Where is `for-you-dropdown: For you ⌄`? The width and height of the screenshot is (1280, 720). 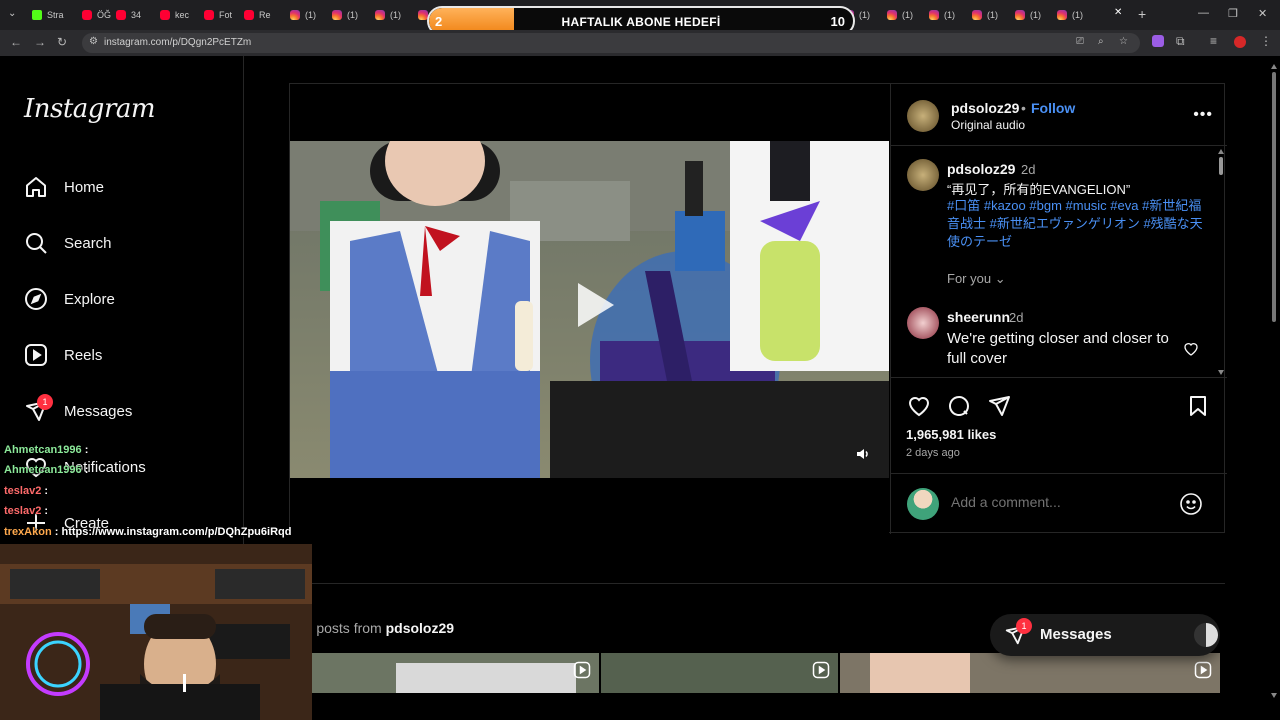 for-you-dropdown: For you ⌄ is located at coordinates (976, 279).